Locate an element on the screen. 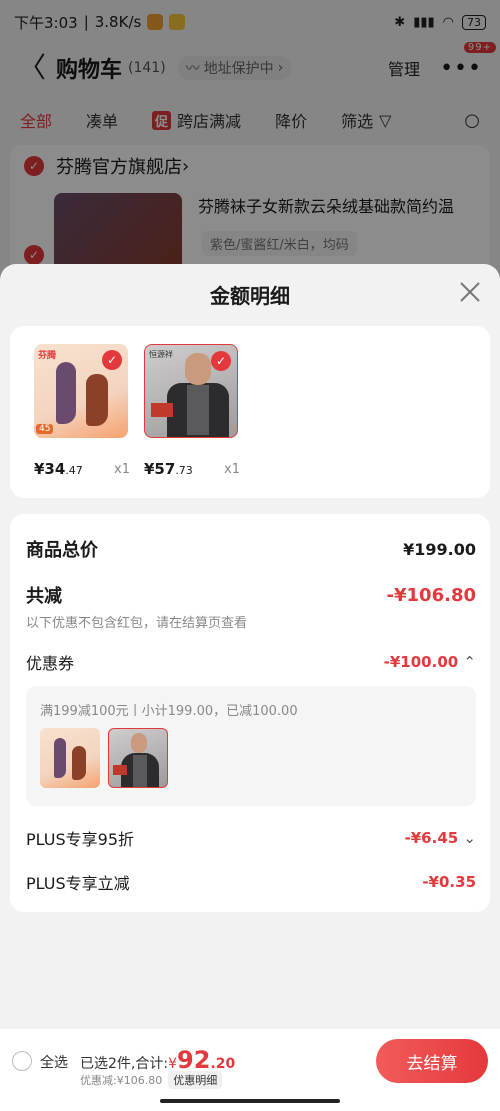 This screenshot has width=500, height=1111. item-price-int: ¥34 is located at coordinates (50, 469).